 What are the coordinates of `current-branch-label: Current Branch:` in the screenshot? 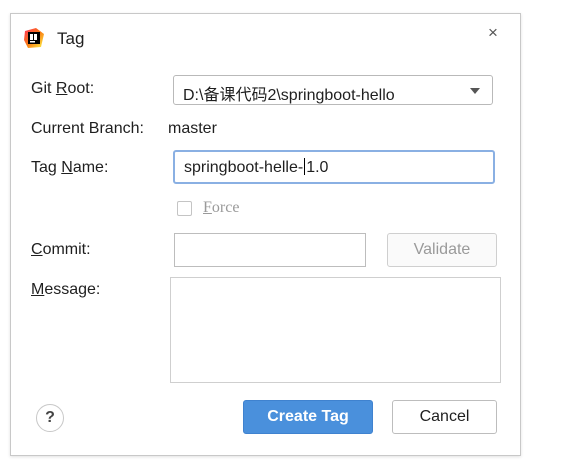 It's located at (87, 128).